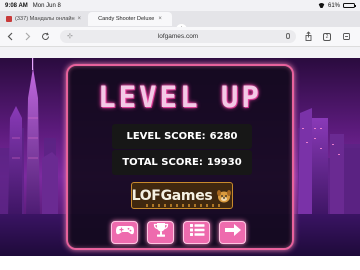 This screenshot has width=360, height=270. I want to click on trophy-icon, so click(161, 232).